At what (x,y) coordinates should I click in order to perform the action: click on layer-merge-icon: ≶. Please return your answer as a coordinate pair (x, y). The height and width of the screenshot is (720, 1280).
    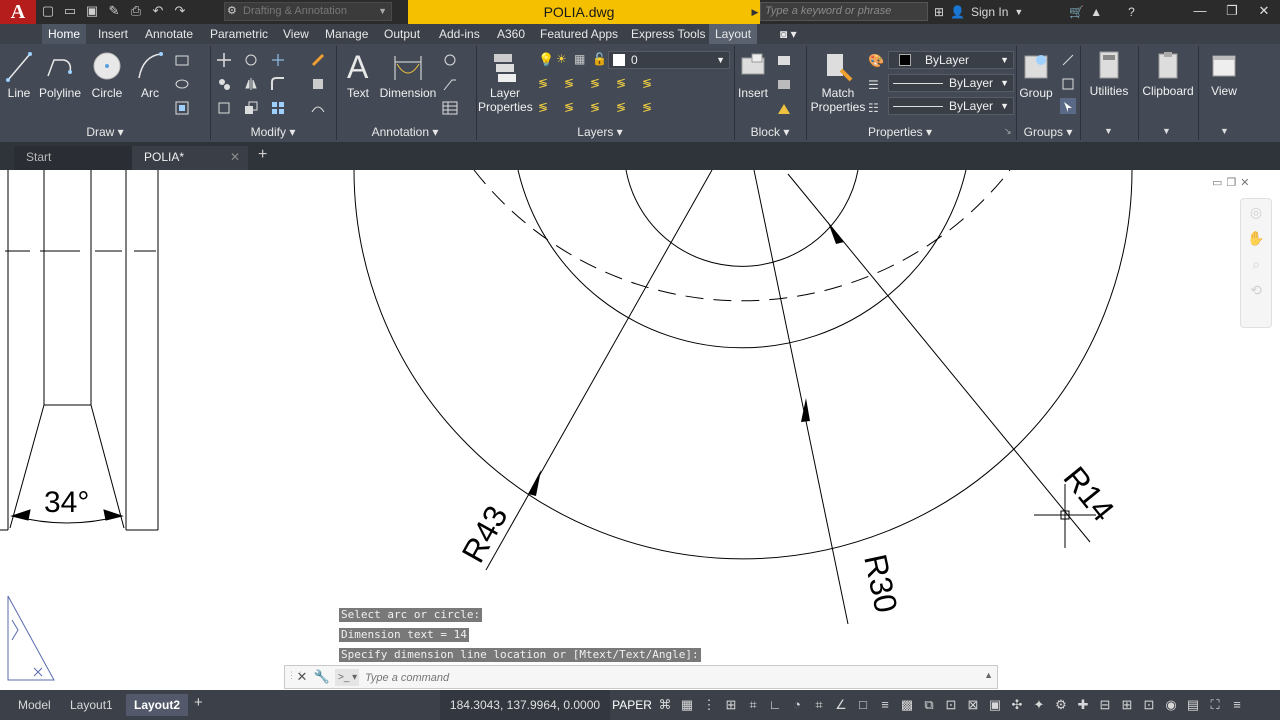
    Looking at the image, I should click on (650, 107).